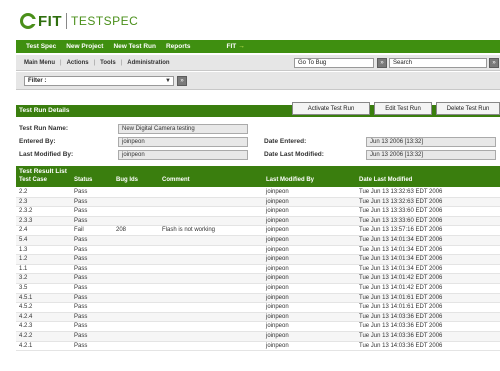 The image size is (500, 371). What do you see at coordinates (121, 230) in the screenshot?
I see `cell-bug-id: 208` at bounding box center [121, 230].